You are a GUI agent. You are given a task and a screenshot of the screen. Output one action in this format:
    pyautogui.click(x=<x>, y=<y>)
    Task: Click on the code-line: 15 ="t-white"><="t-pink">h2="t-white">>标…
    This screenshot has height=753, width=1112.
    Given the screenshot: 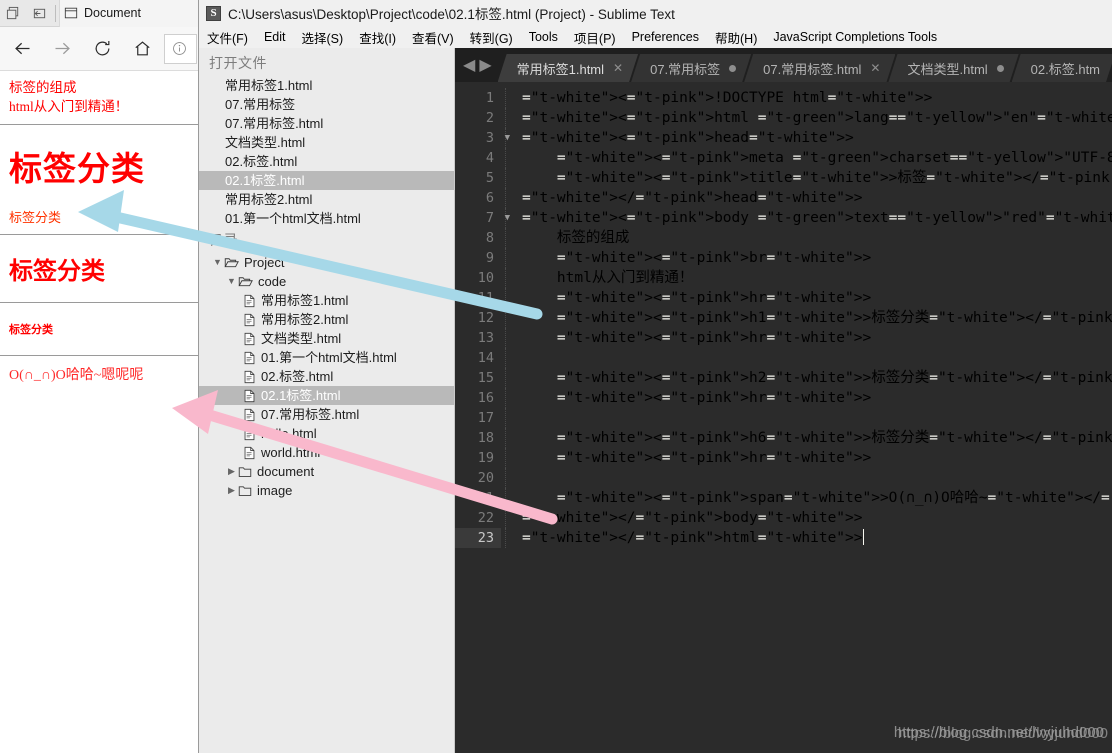 What is the action you would take?
    pyautogui.click(x=783, y=378)
    